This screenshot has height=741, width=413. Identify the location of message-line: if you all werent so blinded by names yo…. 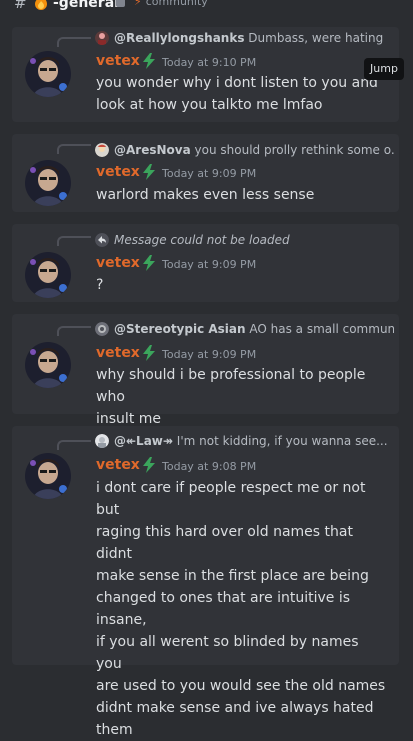
(227, 653).